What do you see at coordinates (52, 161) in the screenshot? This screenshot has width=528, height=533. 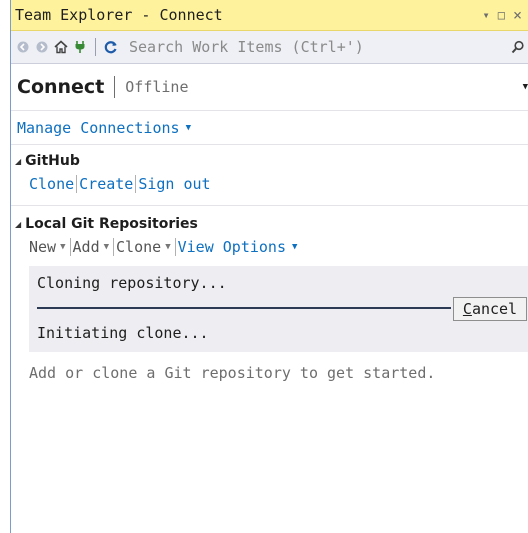 I see `github-section-title: GitHub` at bounding box center [52, 161].